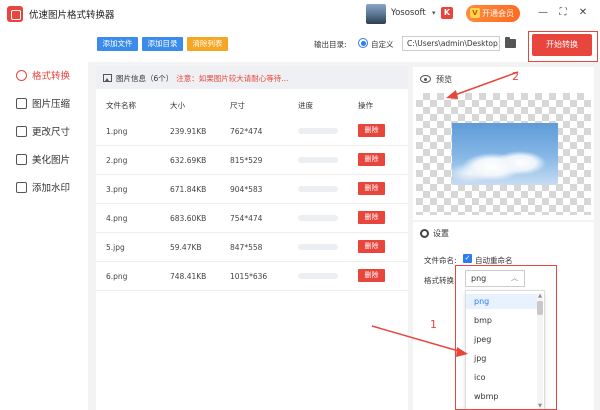 The height and width of the screenshot is (410, 600). Describe the element at coordinates (467, 258) in the screenshot. I see `auto-rename-checkbox: ✓` at that location.